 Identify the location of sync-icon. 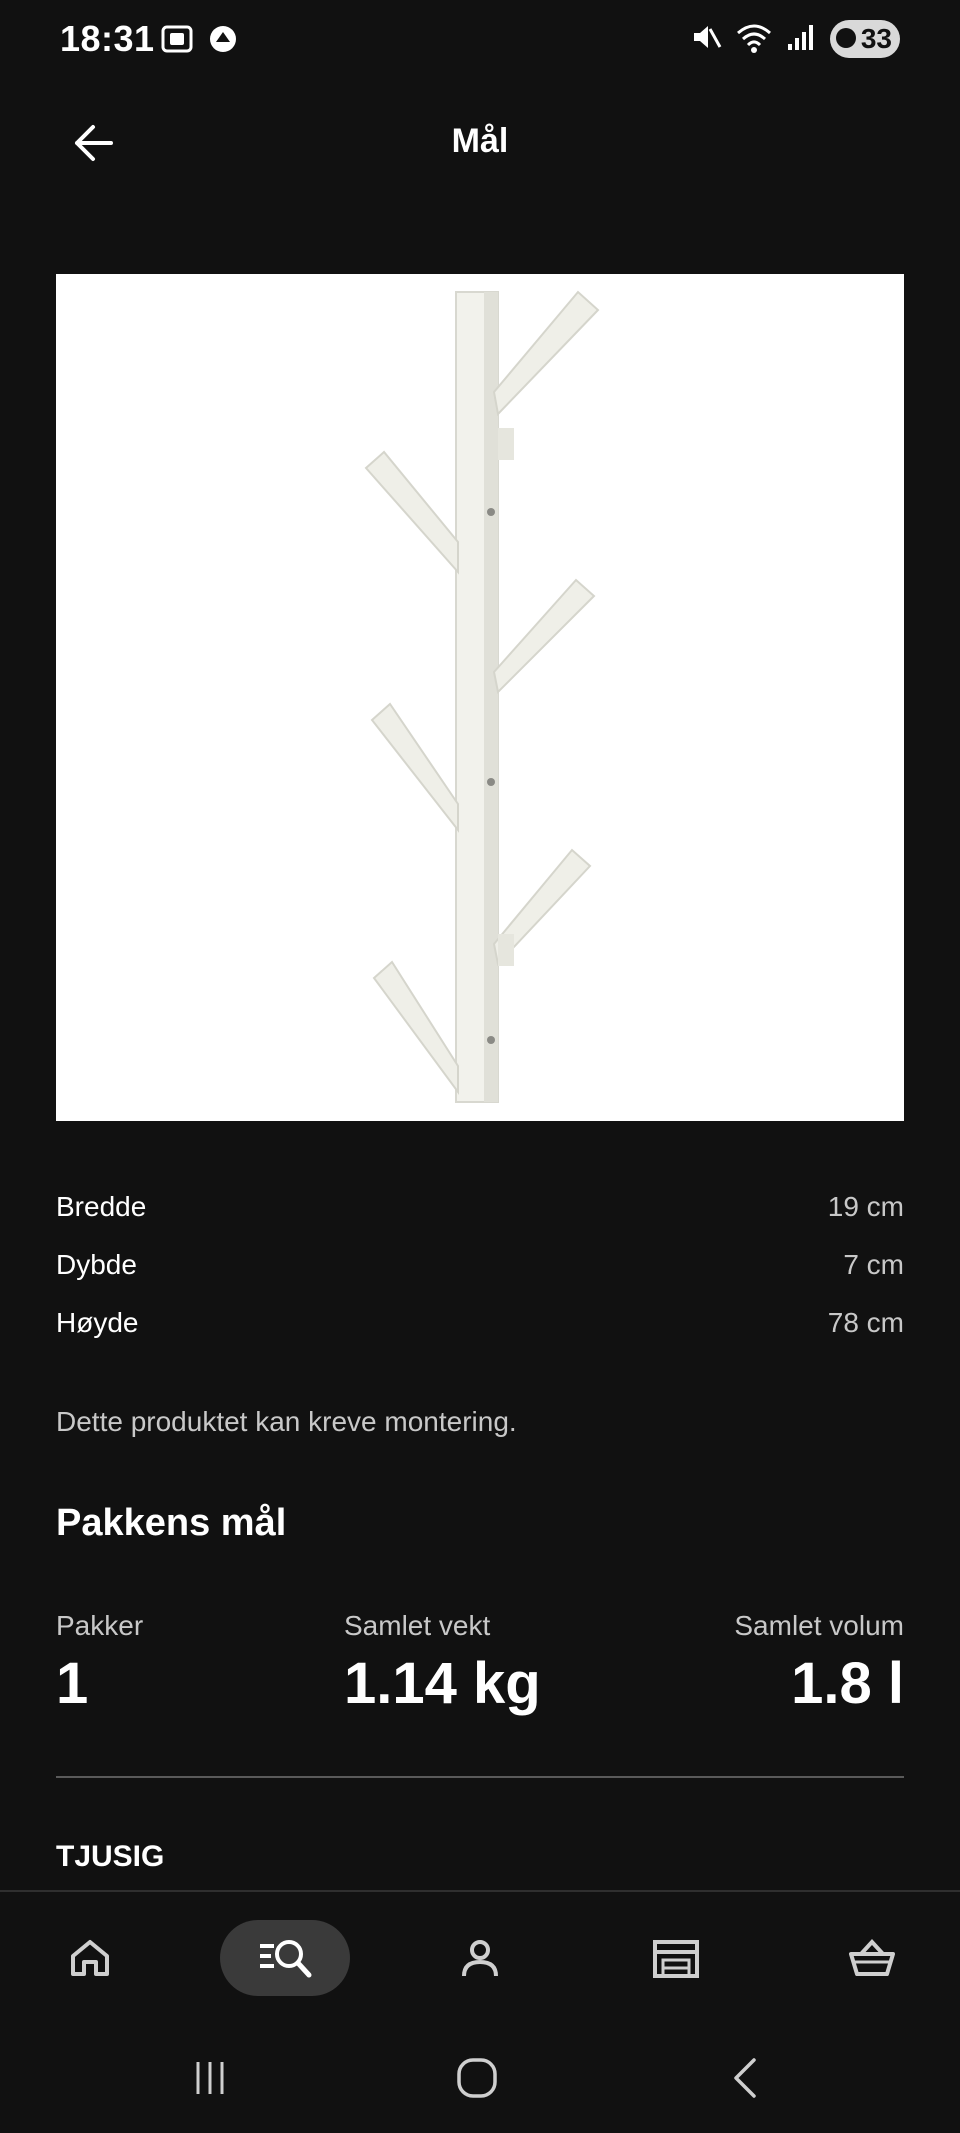
(223, 41).